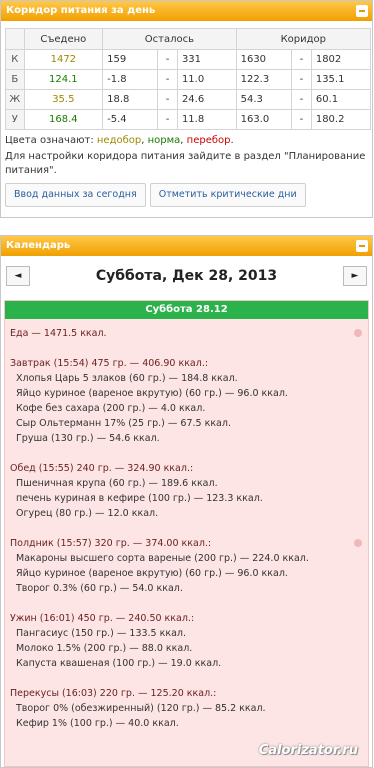  What do you see at coordinates (99, 588) in the screenshot?
I see `food-item: Творог 0.3% (60 гр.) — 54.0 ккал.` at bounding box center [99, 588].